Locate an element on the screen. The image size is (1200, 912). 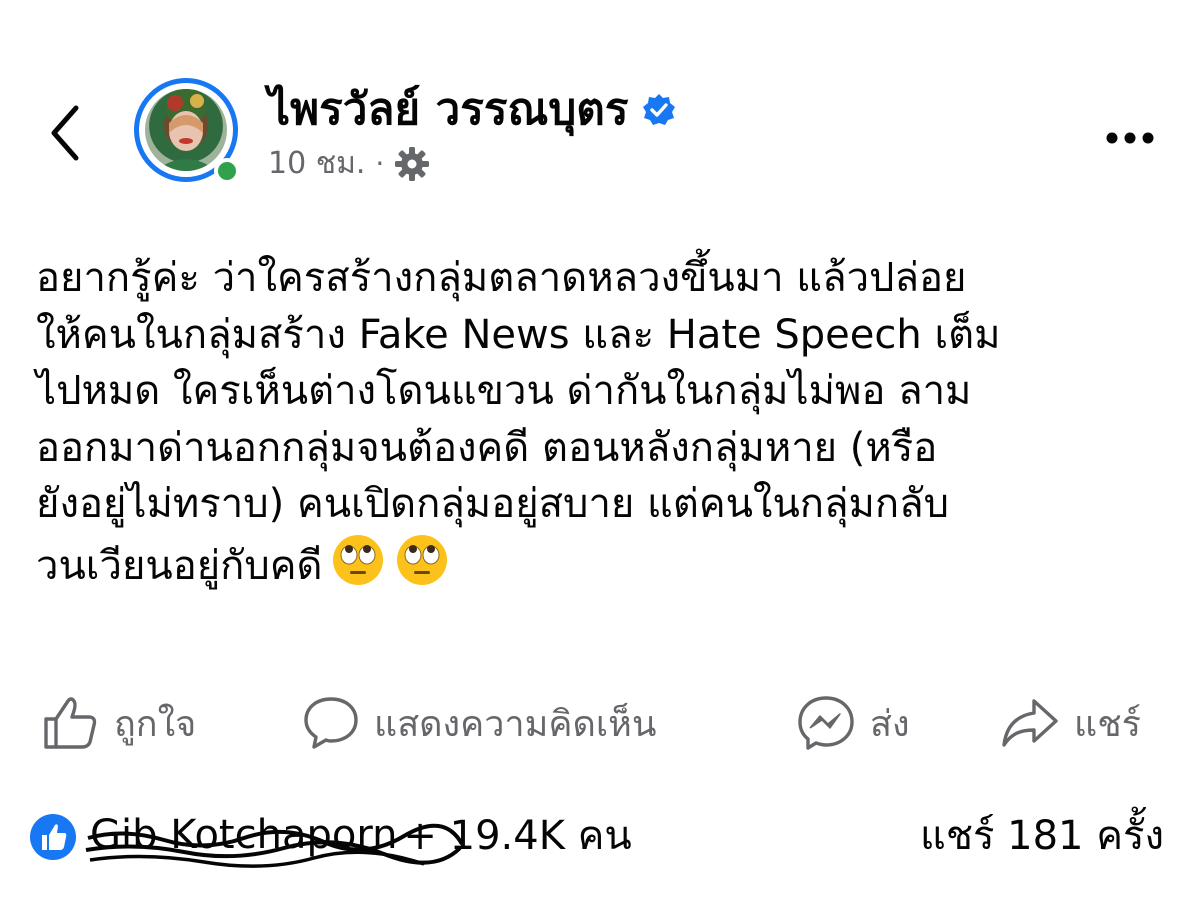
messenger-icon is located at coordinates (826, 723).